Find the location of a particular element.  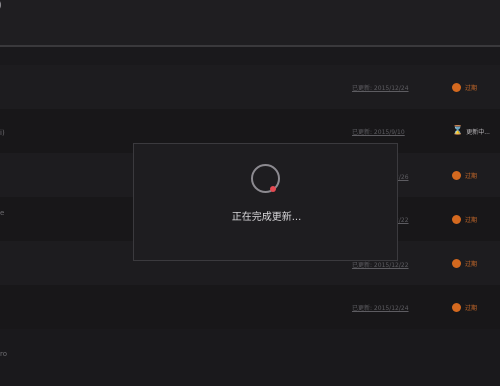

row-edge-text: e is located at coordinates (2, 213).